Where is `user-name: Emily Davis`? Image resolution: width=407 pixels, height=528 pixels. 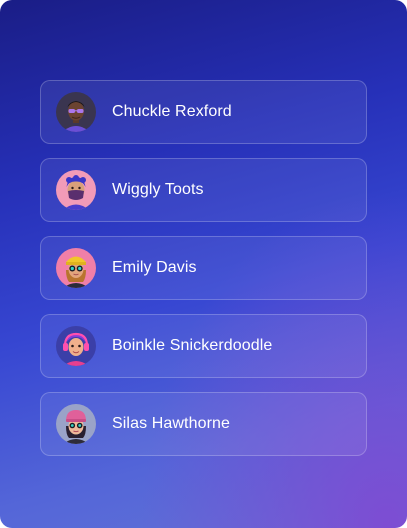 user-name: Emily Davis is located at coordinates (154, 267).